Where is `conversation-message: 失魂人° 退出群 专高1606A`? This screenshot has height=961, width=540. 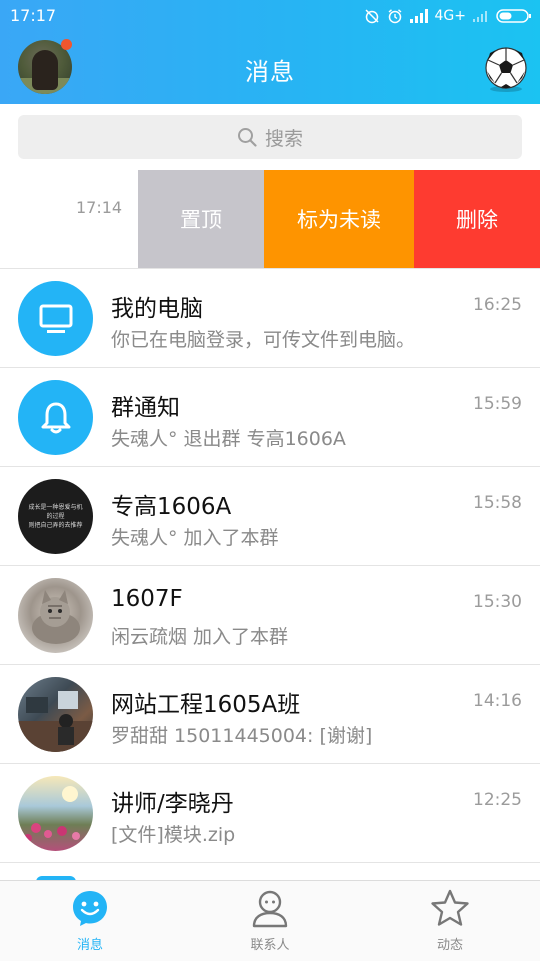
conversation-message: 失魂人° 退出群 专高1606A is located at coordinates (228, 439).